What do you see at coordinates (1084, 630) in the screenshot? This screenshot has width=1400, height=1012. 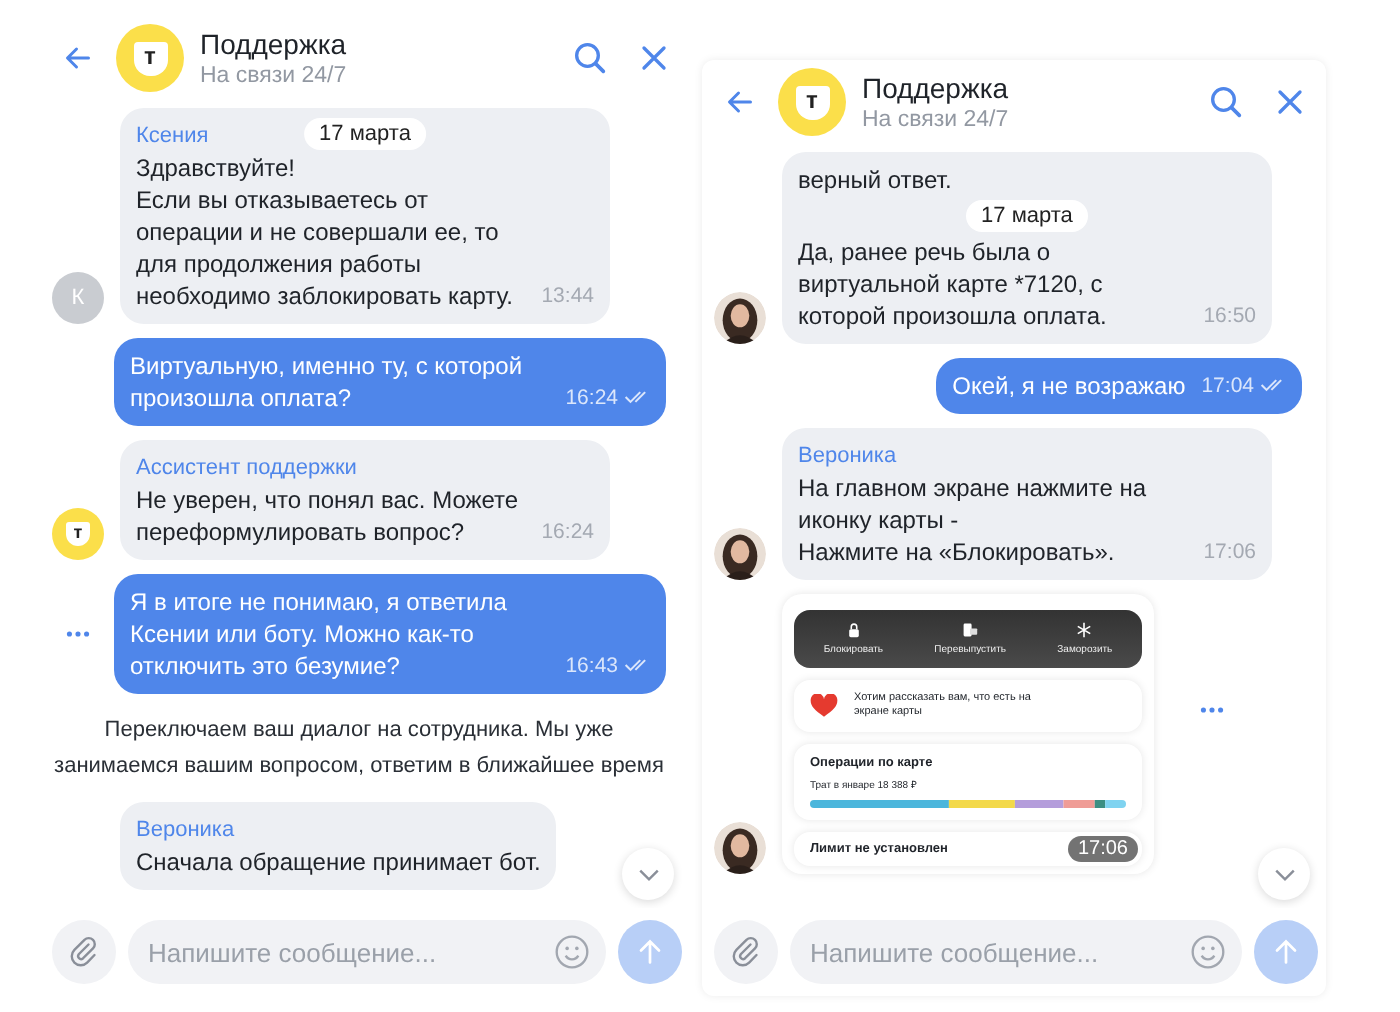 I see `snowflake-icon` at bounding box center [1084, 630].